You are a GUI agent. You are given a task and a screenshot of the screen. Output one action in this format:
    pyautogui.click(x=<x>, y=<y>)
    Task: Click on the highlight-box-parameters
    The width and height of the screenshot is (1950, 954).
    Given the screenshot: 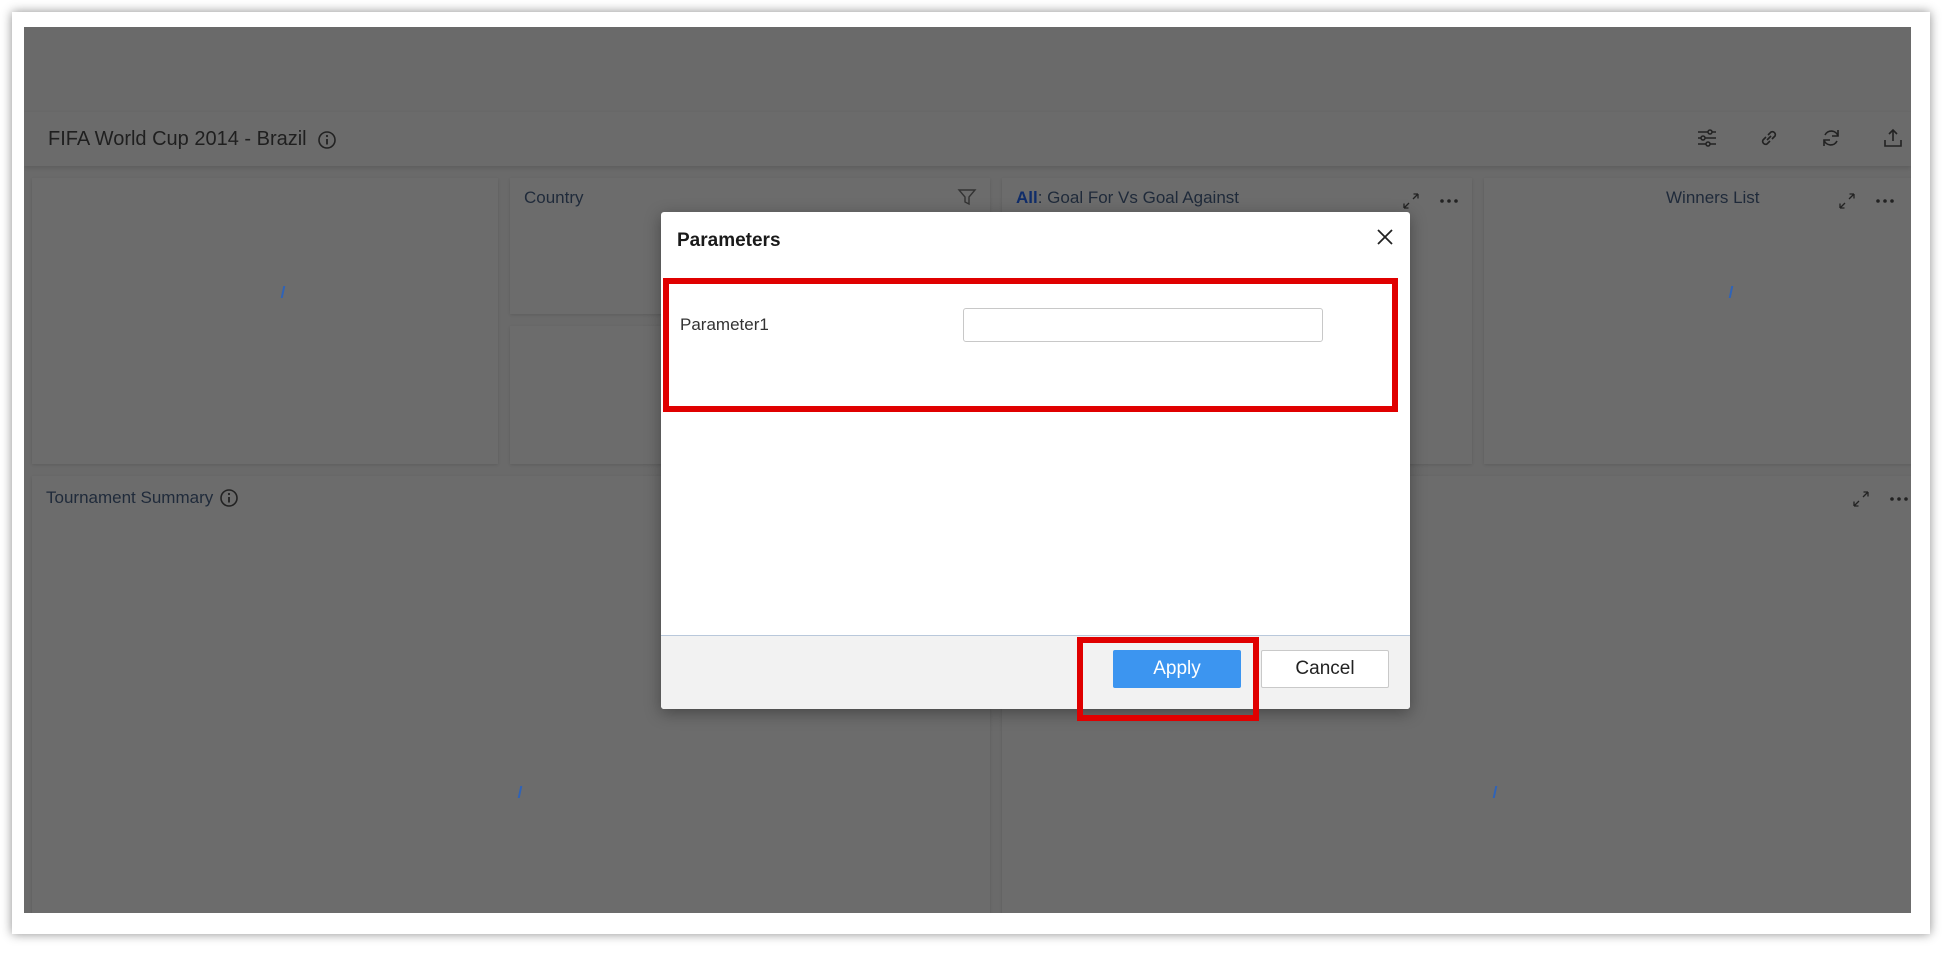 What is the action you would take?
    pyautogui.click(x=1030, y=345)
    